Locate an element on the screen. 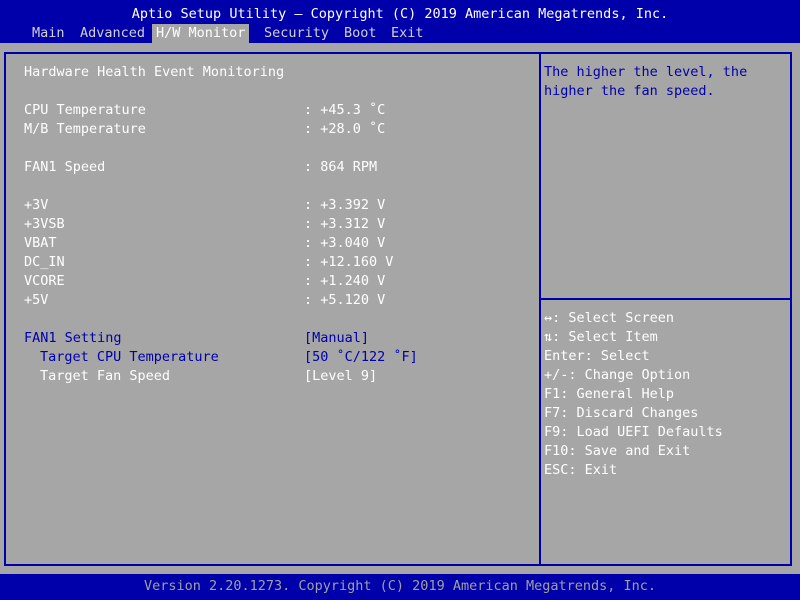 The image size is (800, 600). target-fan-speed-label: Target Fan Speed is located at coordinates (105, 376).